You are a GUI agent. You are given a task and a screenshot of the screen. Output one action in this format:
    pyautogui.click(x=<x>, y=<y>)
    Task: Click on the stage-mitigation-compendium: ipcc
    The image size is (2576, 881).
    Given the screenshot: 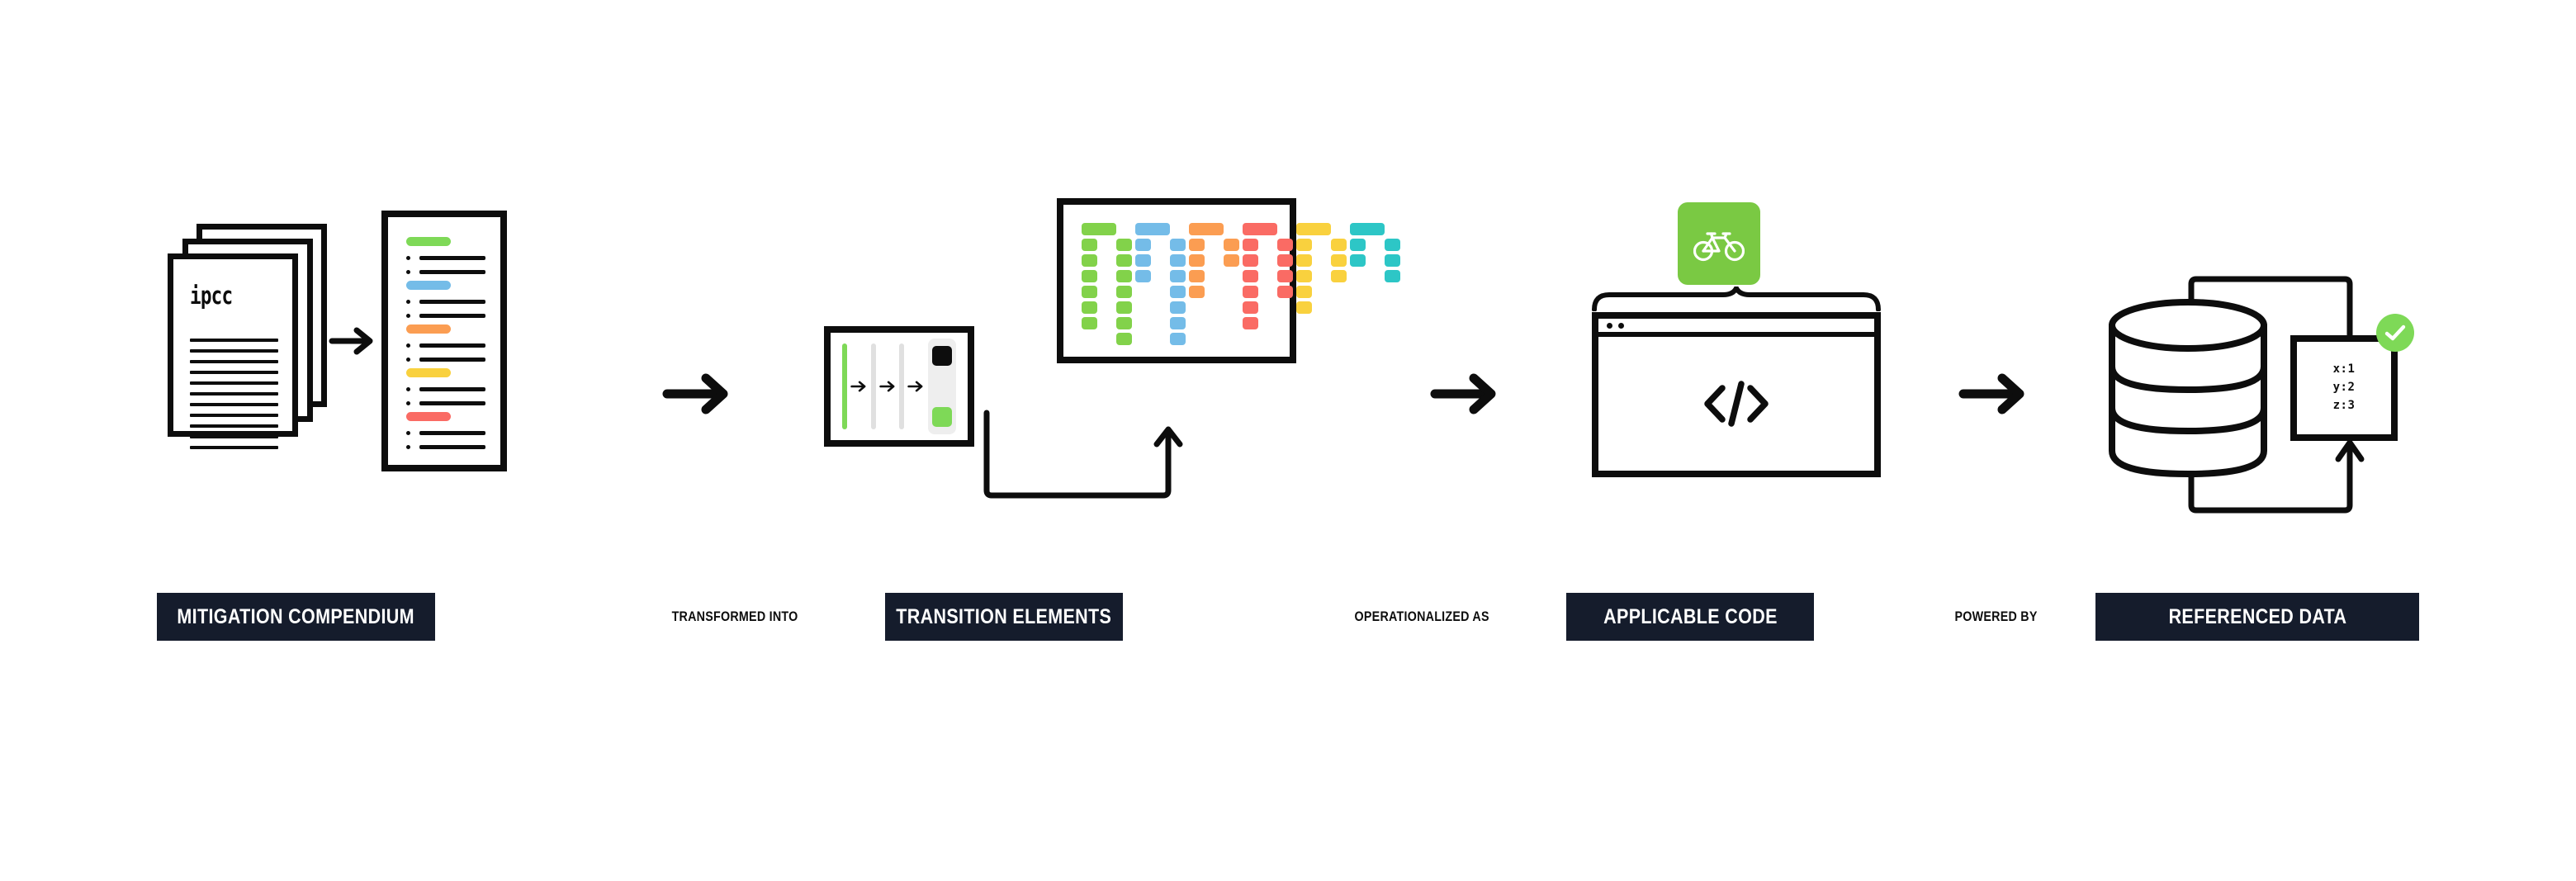 What is the action you would take?
    pyautogui.click(x=371, y=347)
    